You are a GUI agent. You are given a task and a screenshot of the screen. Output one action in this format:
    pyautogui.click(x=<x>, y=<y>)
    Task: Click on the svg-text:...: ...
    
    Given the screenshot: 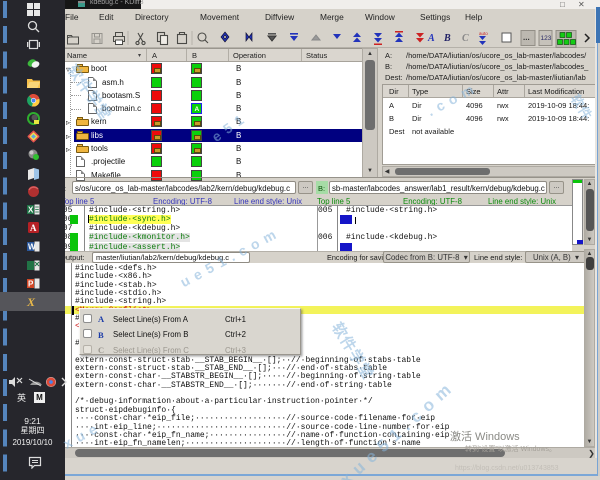 What is the action you would take?
    pyautogui.click(x=526, y=37)
    